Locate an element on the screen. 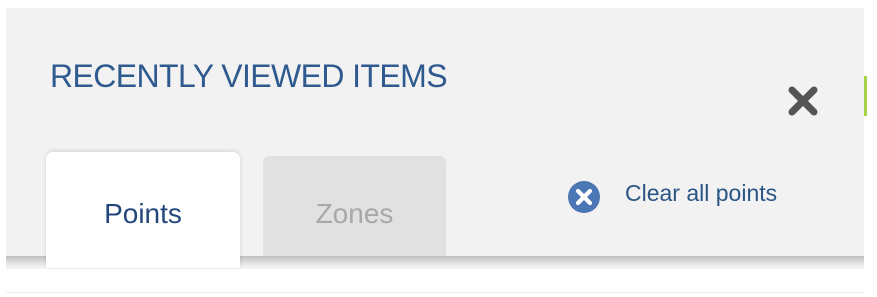 The width and height of the screenshot is (877, 297). clear-all-points-button: Clear all points is located at coordinates (672, 197).